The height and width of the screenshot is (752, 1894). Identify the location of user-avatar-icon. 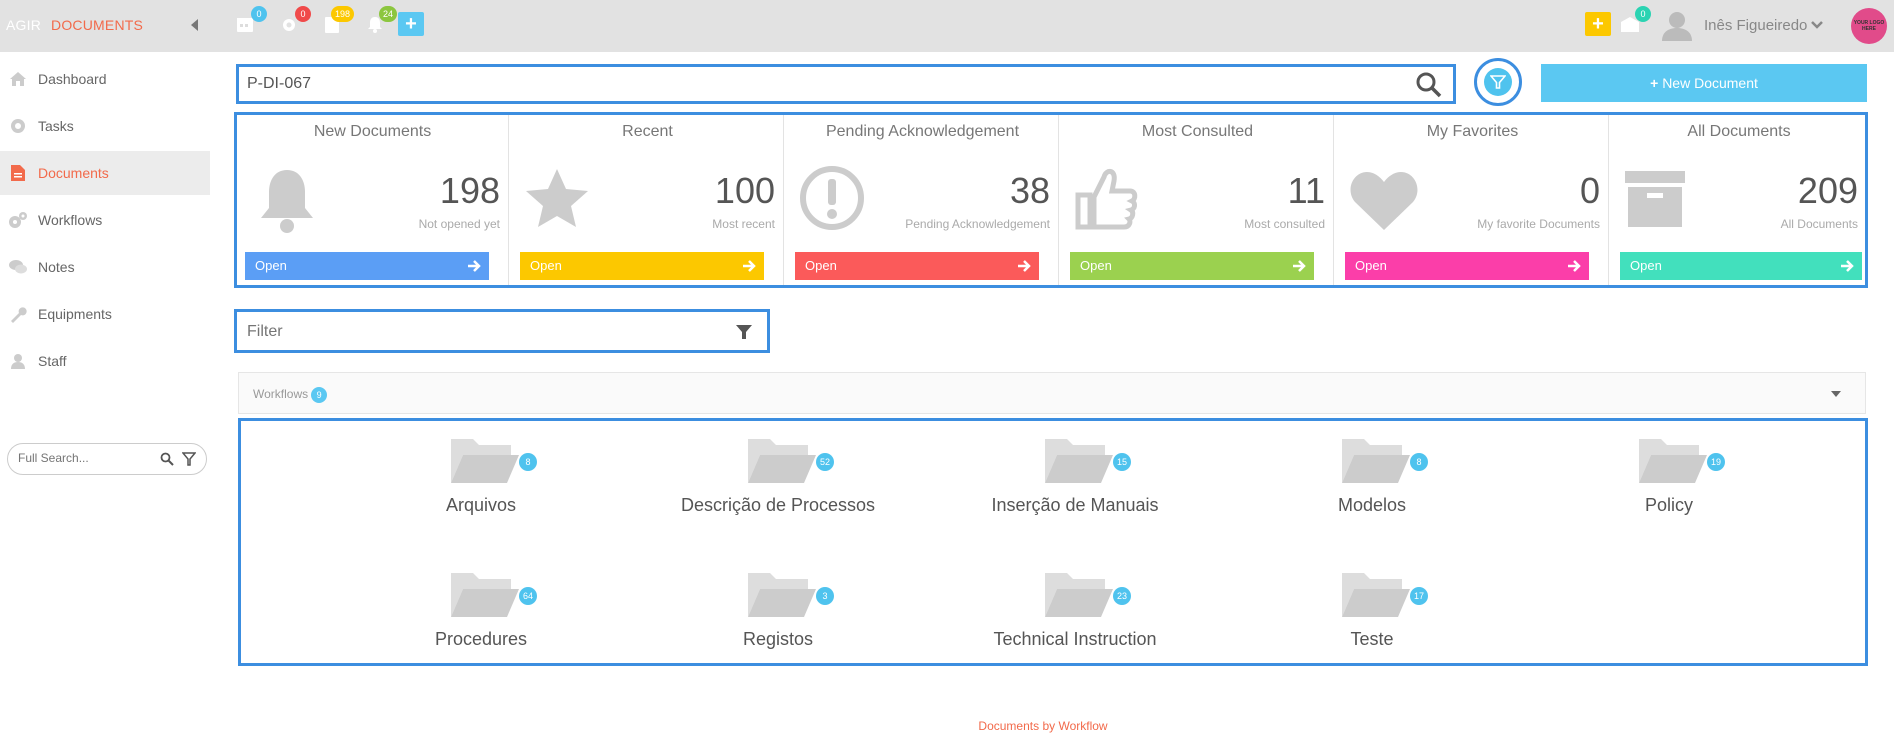
(1677, 26).